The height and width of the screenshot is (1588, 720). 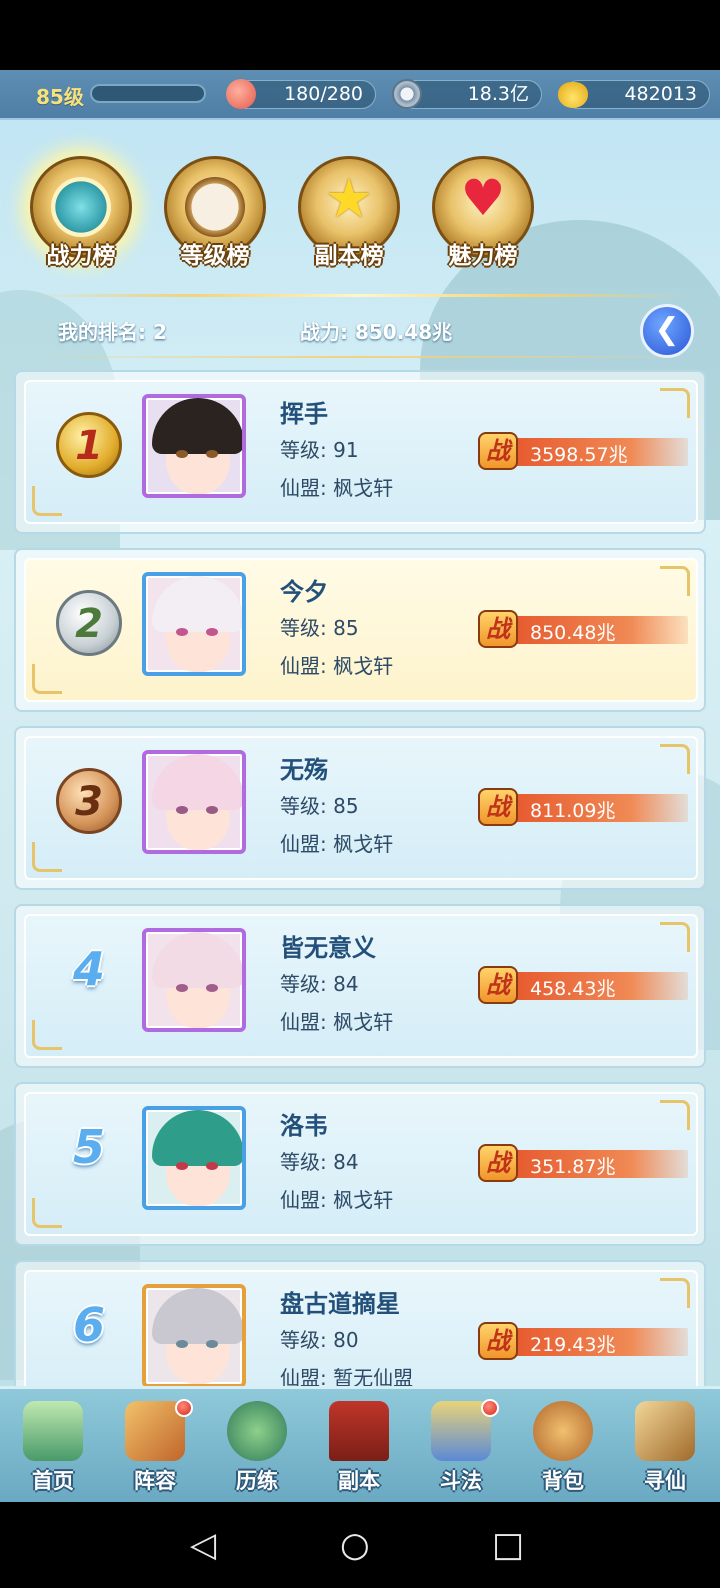 I want to click on nav-lineup: 阵容, so click(x=155, y=1447).